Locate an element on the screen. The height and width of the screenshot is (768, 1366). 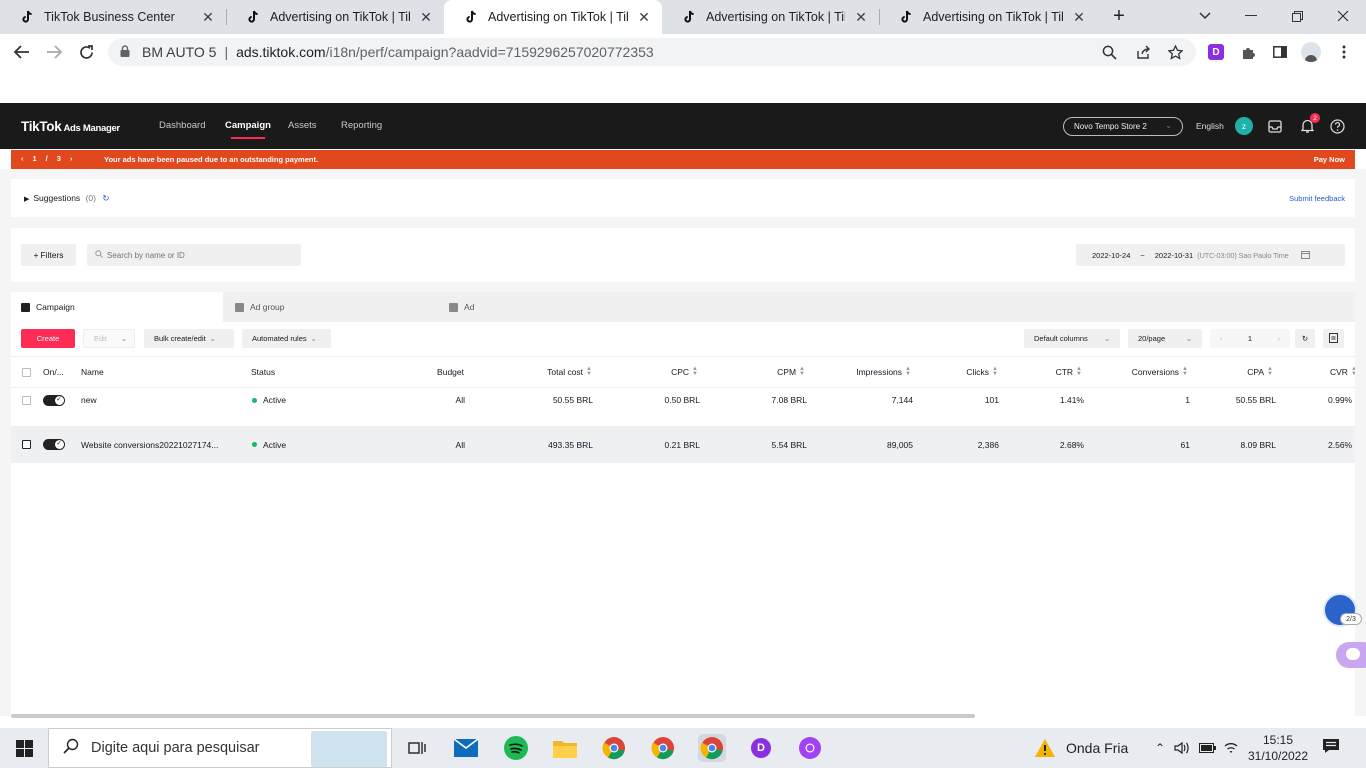
back-icon is located at coordinates (22, 52).